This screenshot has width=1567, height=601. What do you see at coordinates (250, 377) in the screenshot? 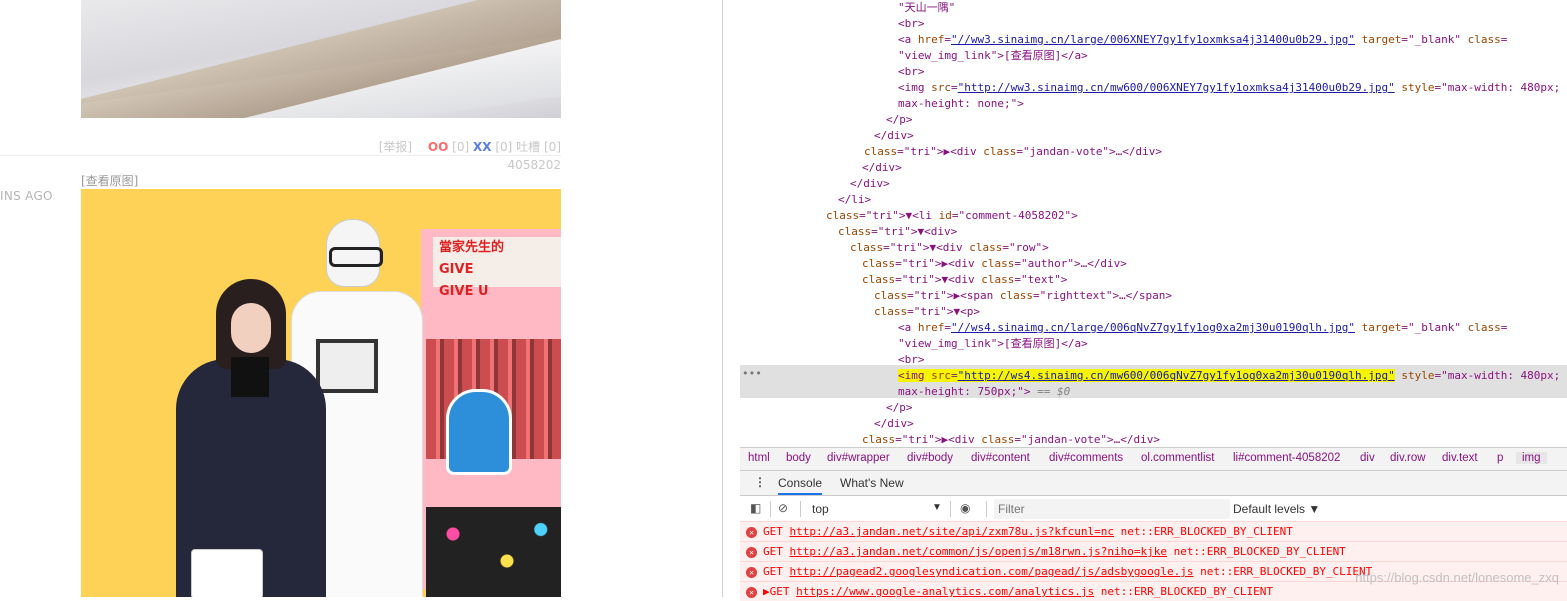
I see `scarf` at bounding box center [250, 377].